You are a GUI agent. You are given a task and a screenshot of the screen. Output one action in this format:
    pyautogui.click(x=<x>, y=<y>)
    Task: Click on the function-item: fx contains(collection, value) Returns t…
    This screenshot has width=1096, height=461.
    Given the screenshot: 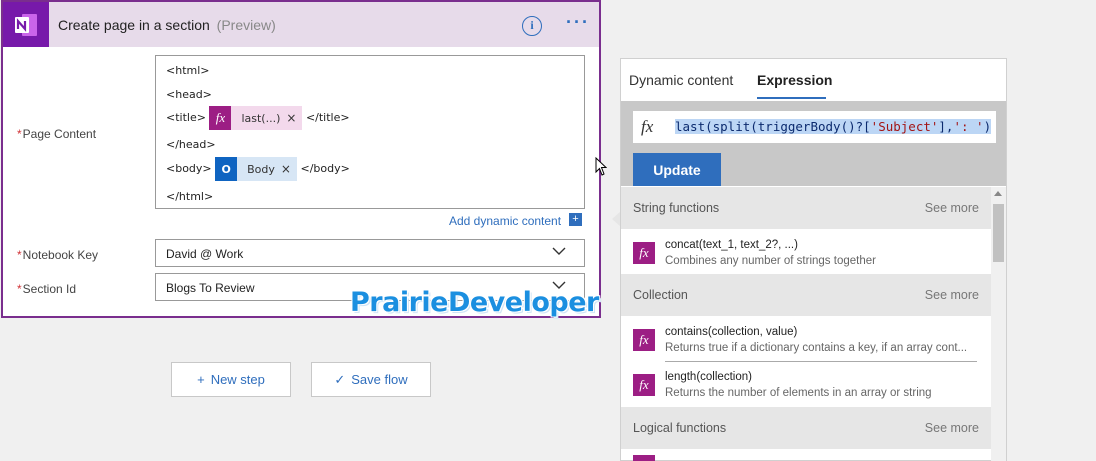 What is the action you would take?
    pyautogui.click(x=806, y=339)
    